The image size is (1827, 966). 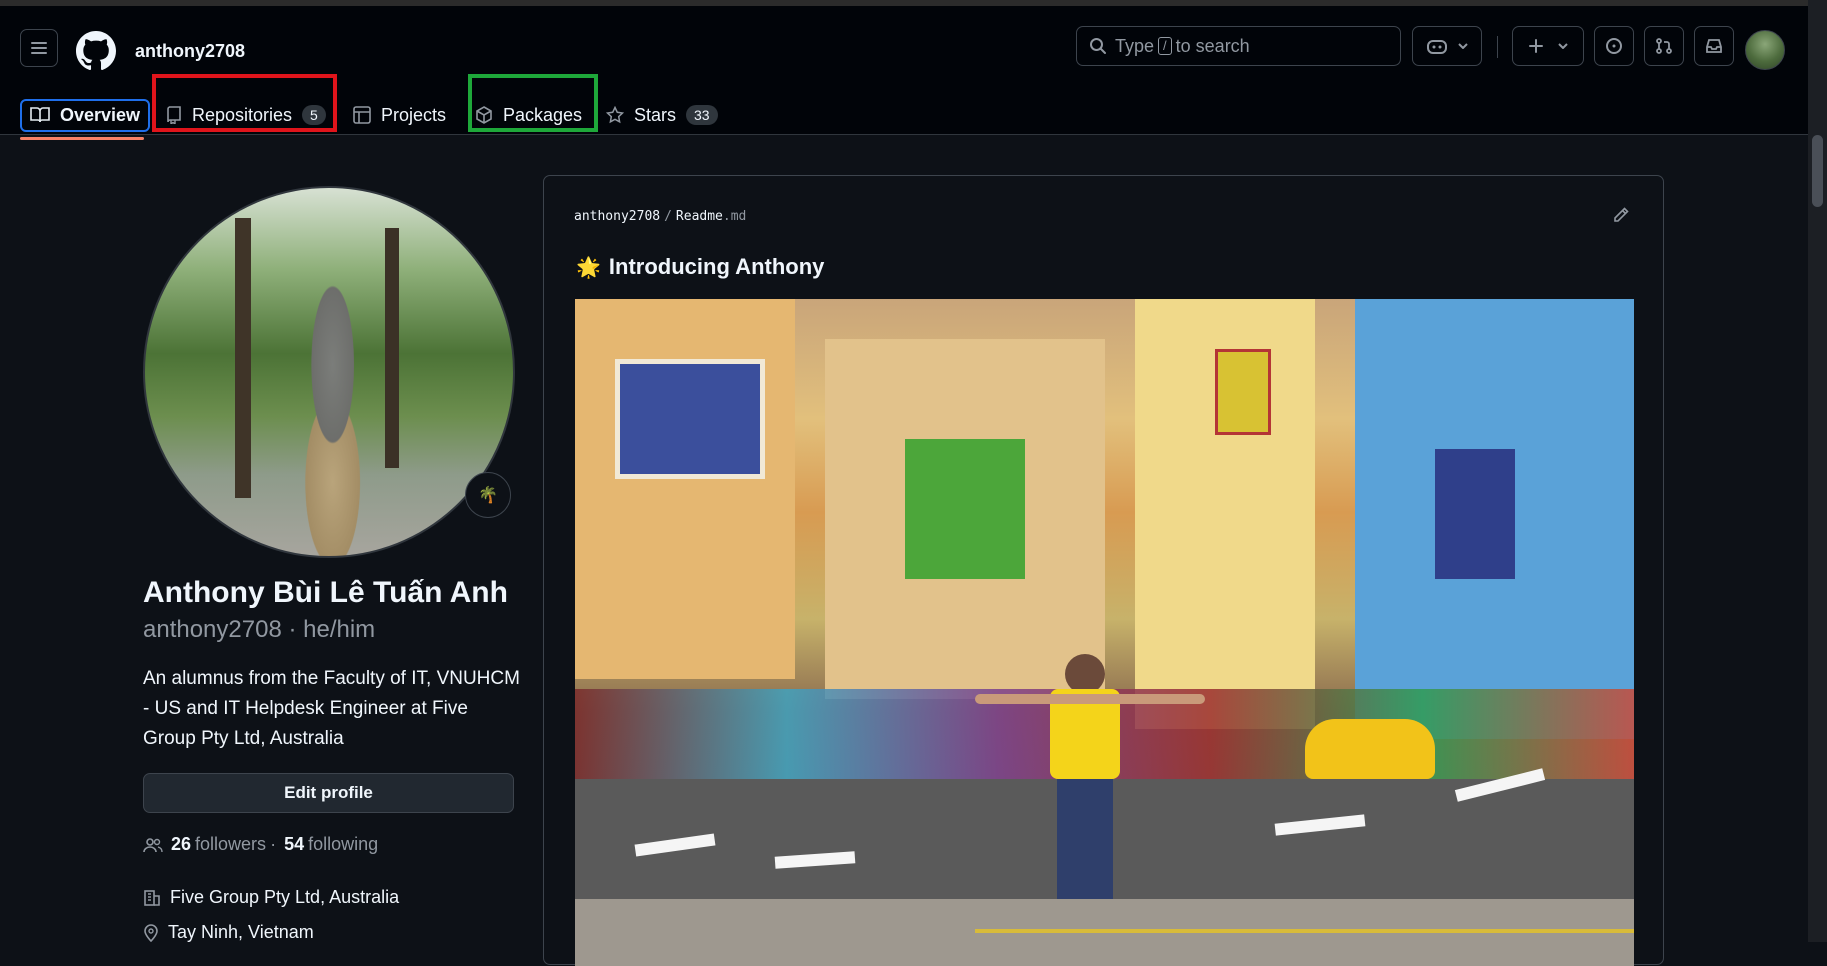 I want to click on person-jeans, so click(x=1085, y=839).